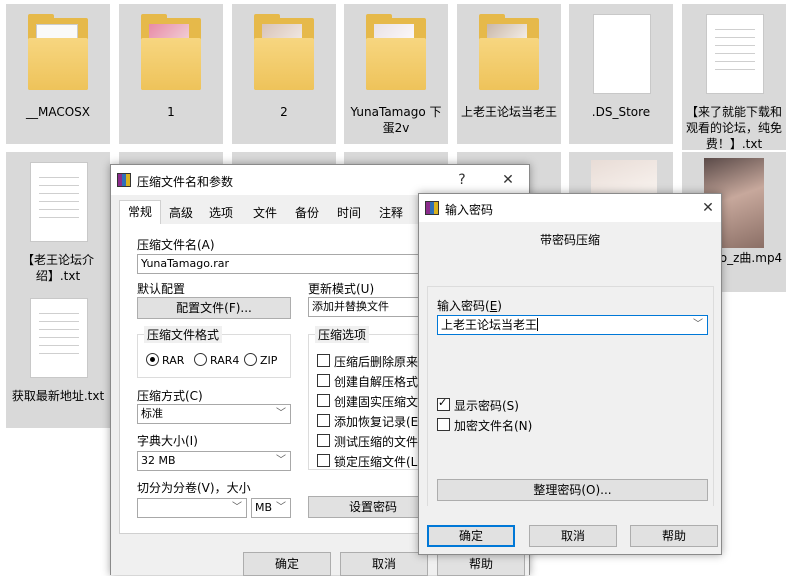 Image resolution: width=800 pixels, height=576 pixels. What do you see at coordinates (469, 210) in the screenshot?
I see `dialog-title: 输入密码` at bounding box center [469, 210].